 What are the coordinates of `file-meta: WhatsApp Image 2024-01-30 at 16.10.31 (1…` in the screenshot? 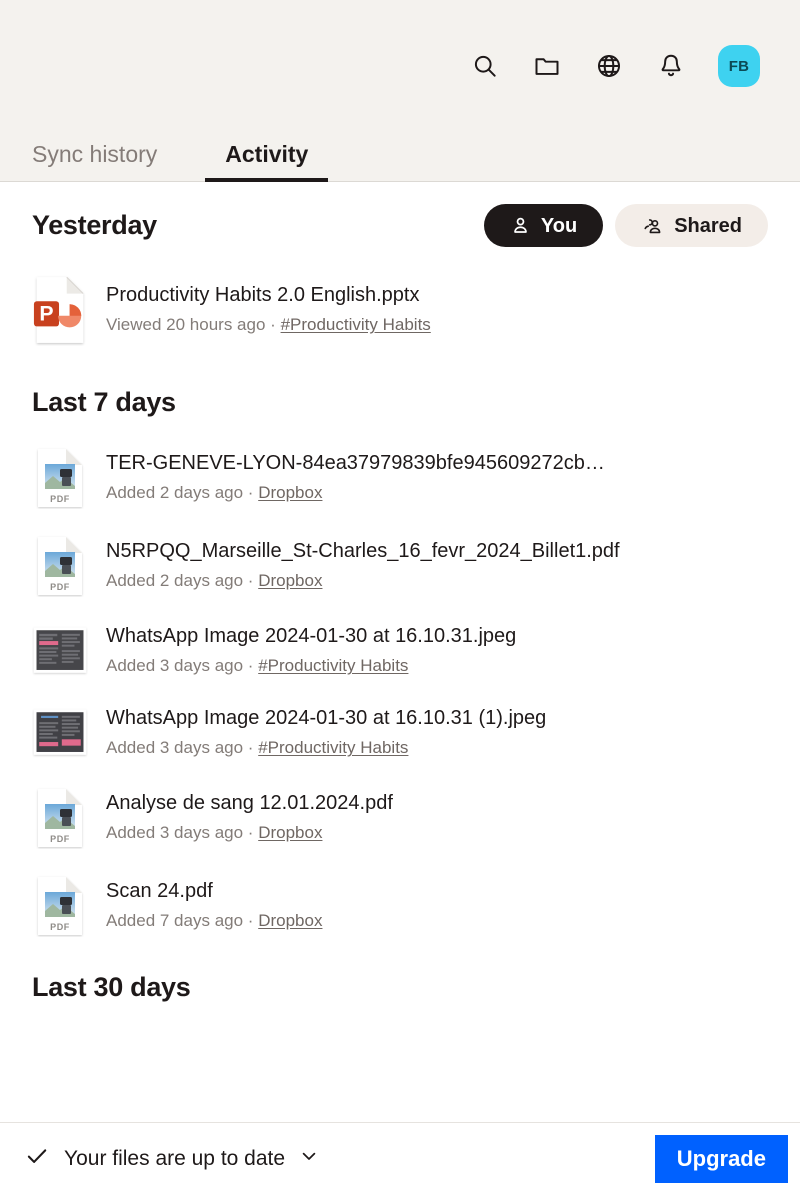 It's located at (437, 733).